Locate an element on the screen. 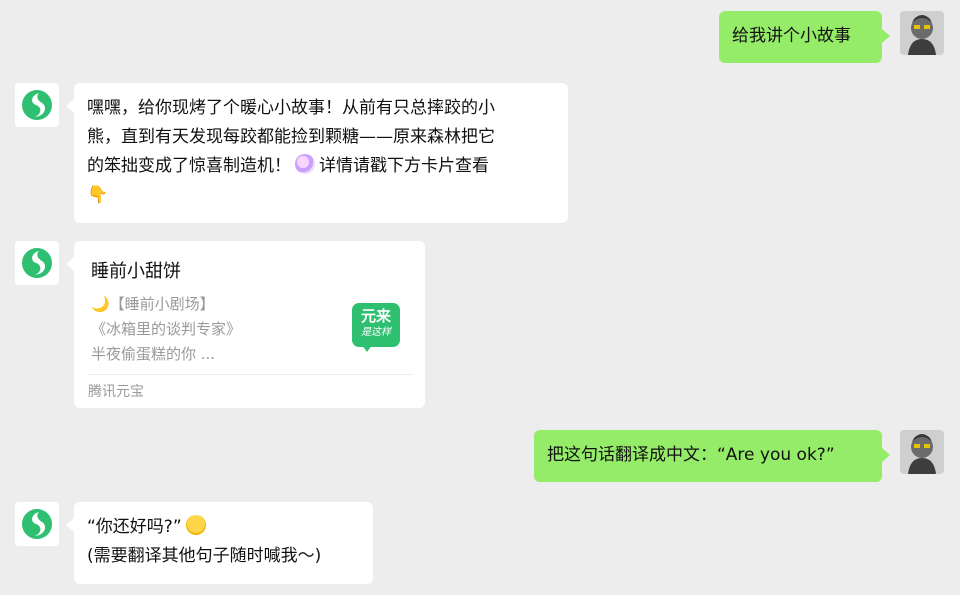 Image resolution: width=960 pixels, height=595 pixels. bot-message-line-text: 详情请戳下方卡片查看 is located at coordinates (404, 166).